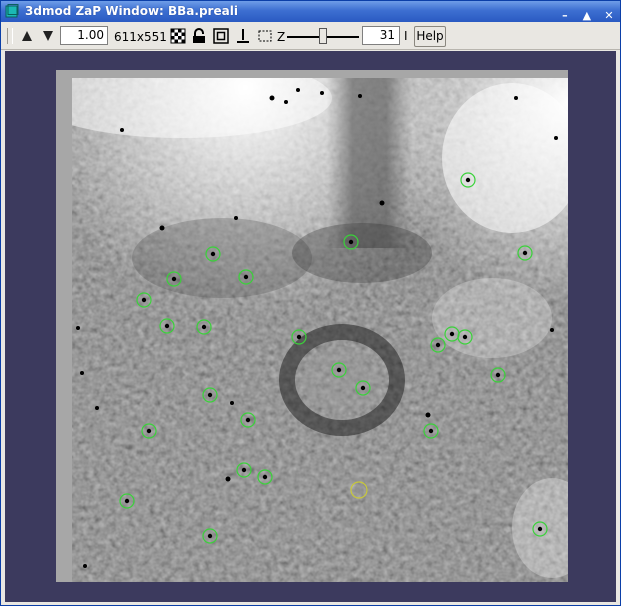  I want to click on zoom-up-icon, so click(27, 36).